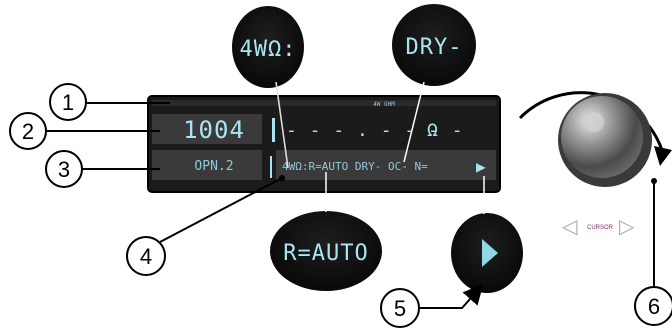 This screenshot has height=331, width=672. Describe the element at coordinates (569, 226) in the screenshot. I see `left-arrow-icon: ◁` at that location.